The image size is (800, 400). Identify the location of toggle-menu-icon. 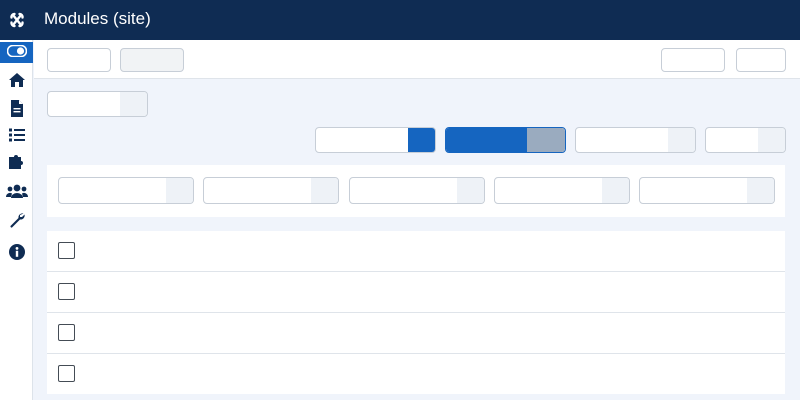
(16, 53).